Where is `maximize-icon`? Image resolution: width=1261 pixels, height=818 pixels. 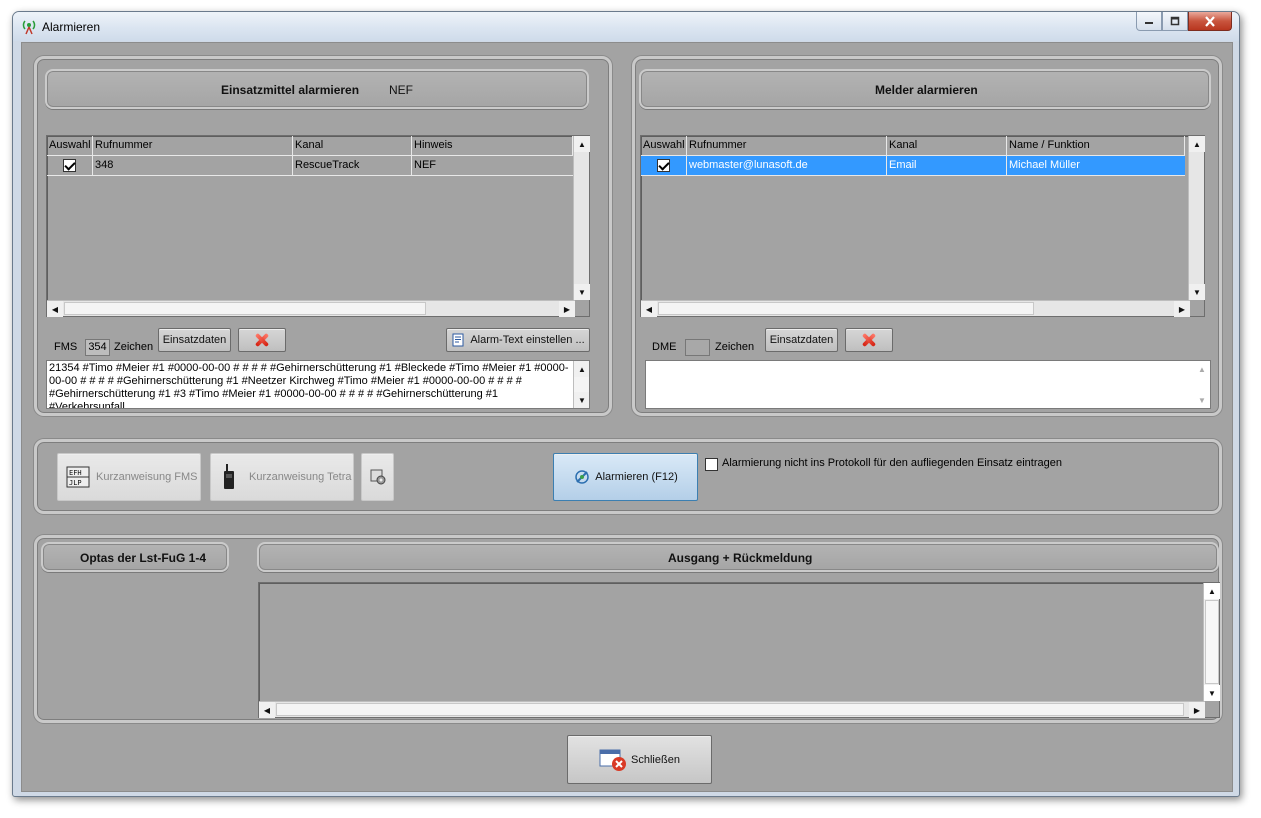 maximize-icon is located at coordinates (1175, 21).